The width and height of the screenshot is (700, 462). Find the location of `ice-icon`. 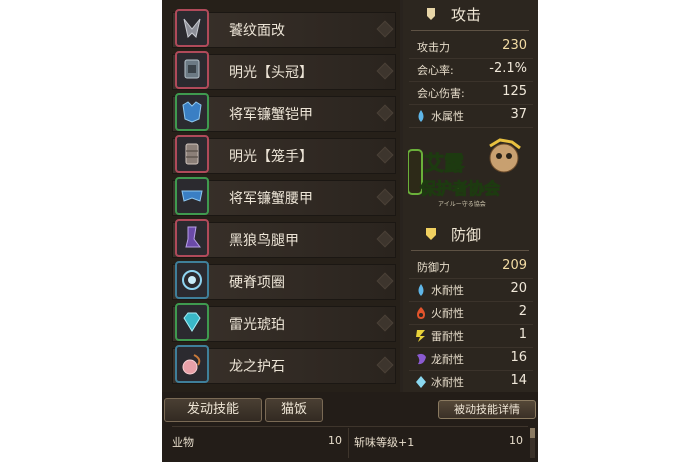

ice-icon is located at coordinates (421, 382).